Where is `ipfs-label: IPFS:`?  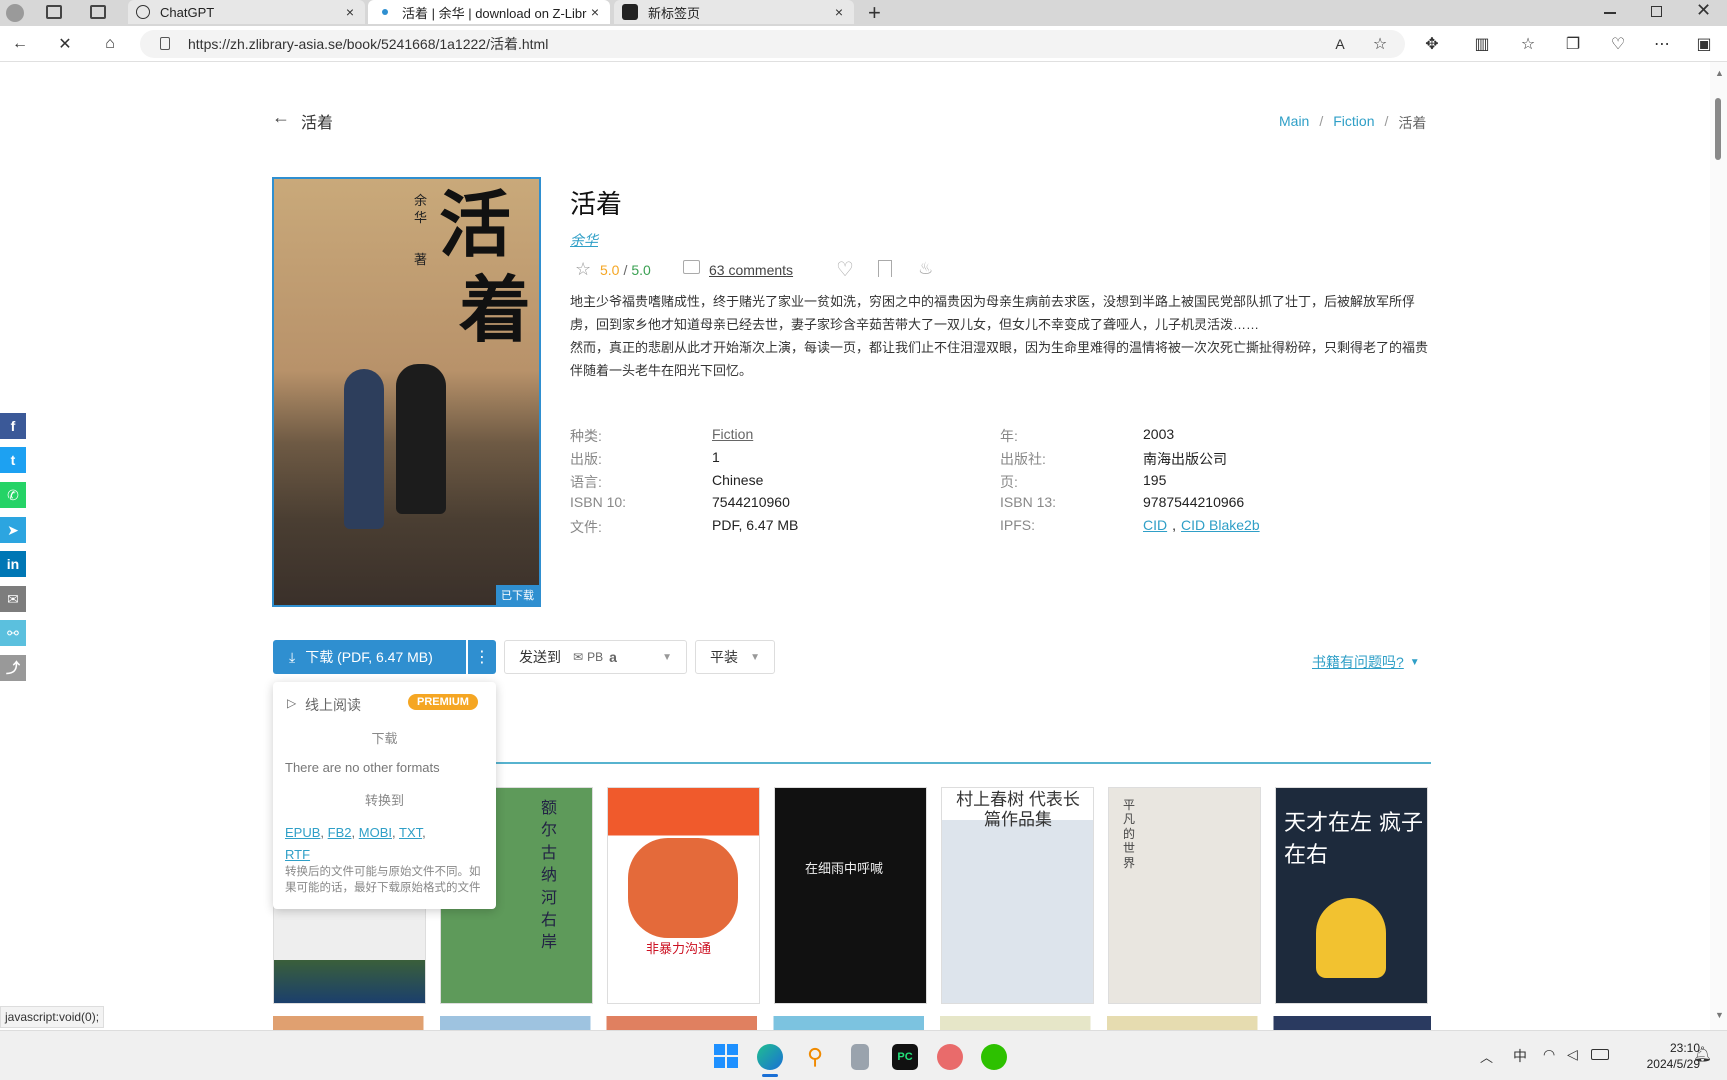 ipfs-label: IPFS: is located at coordinates (1018, 525).